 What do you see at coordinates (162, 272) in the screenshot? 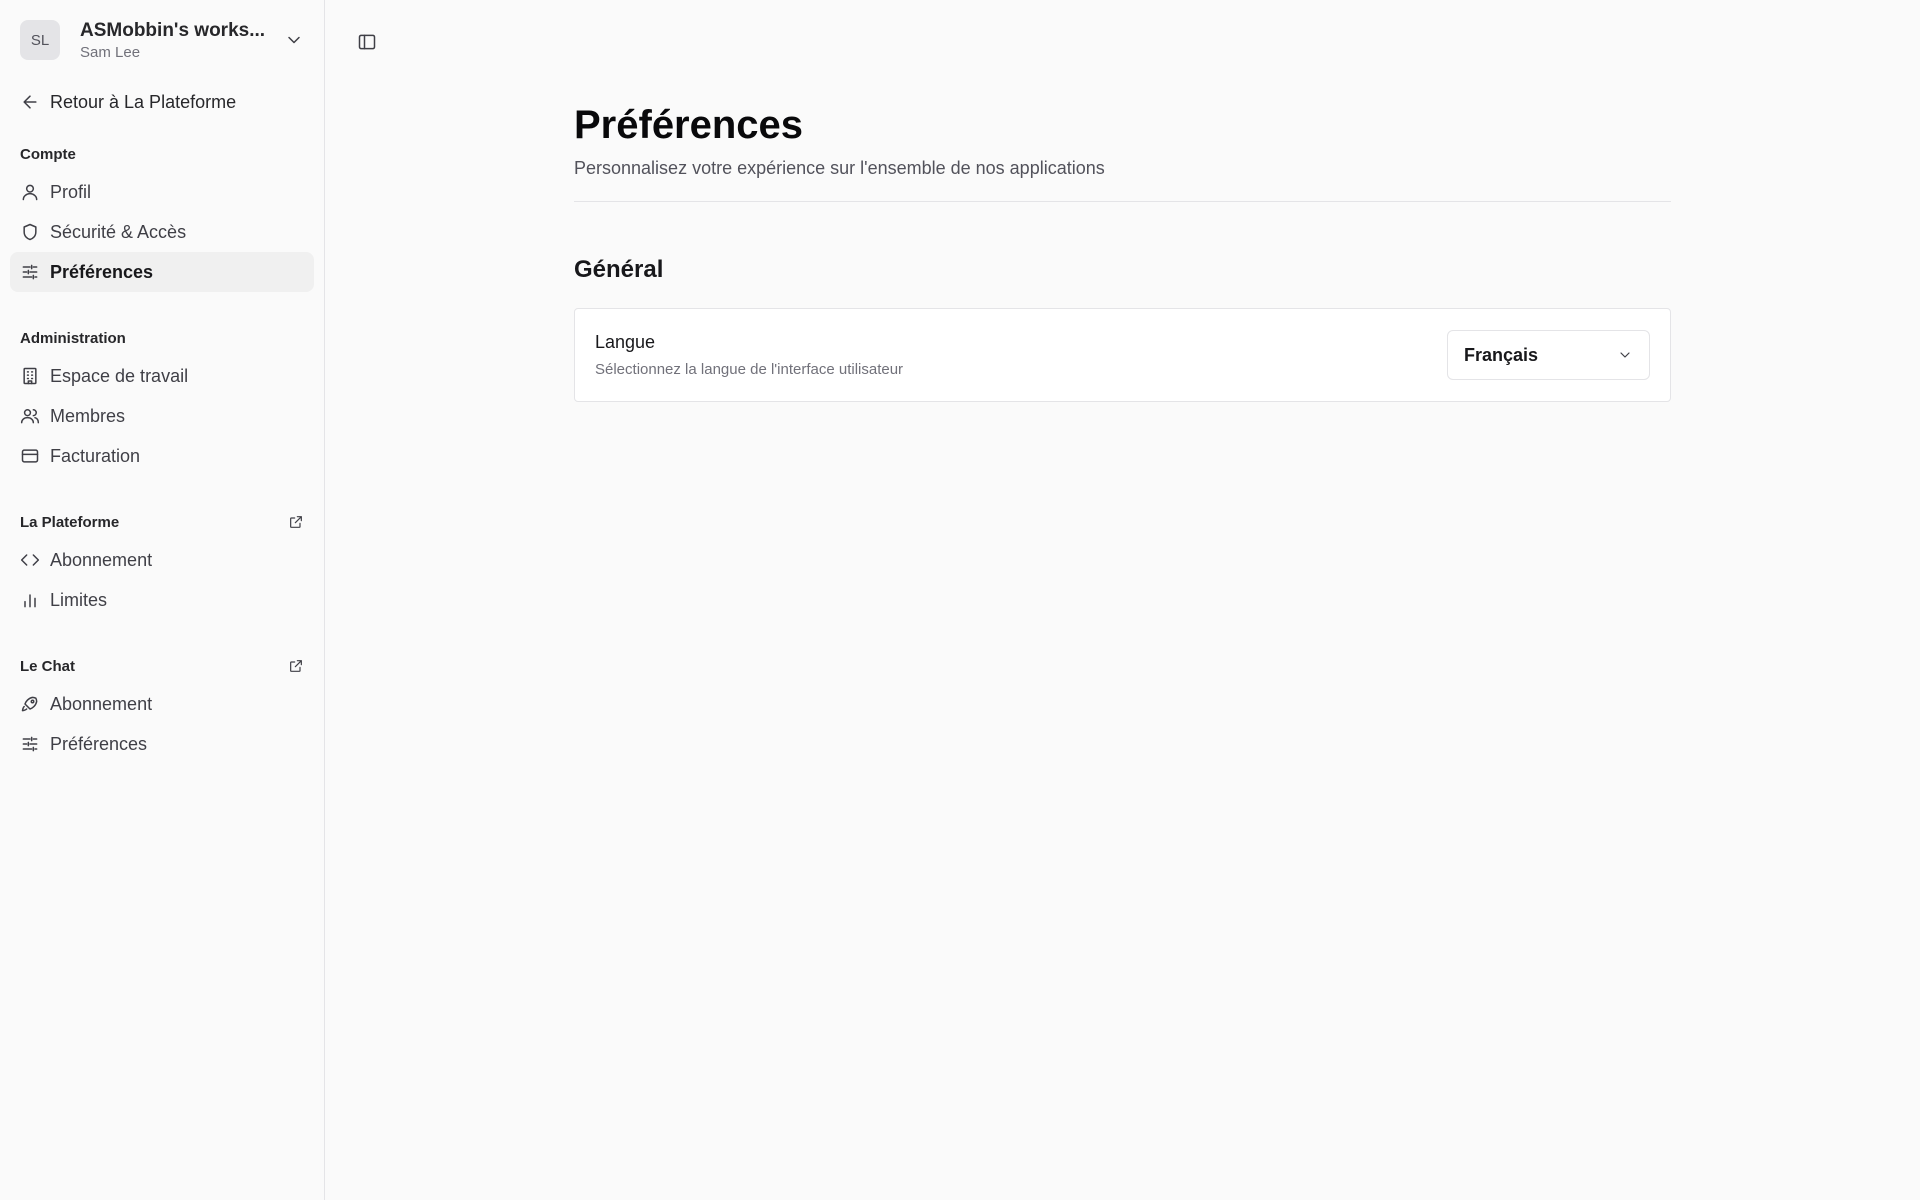
I see `sidebar-item-preferences: Préférences` at bounding box center [162, 272].